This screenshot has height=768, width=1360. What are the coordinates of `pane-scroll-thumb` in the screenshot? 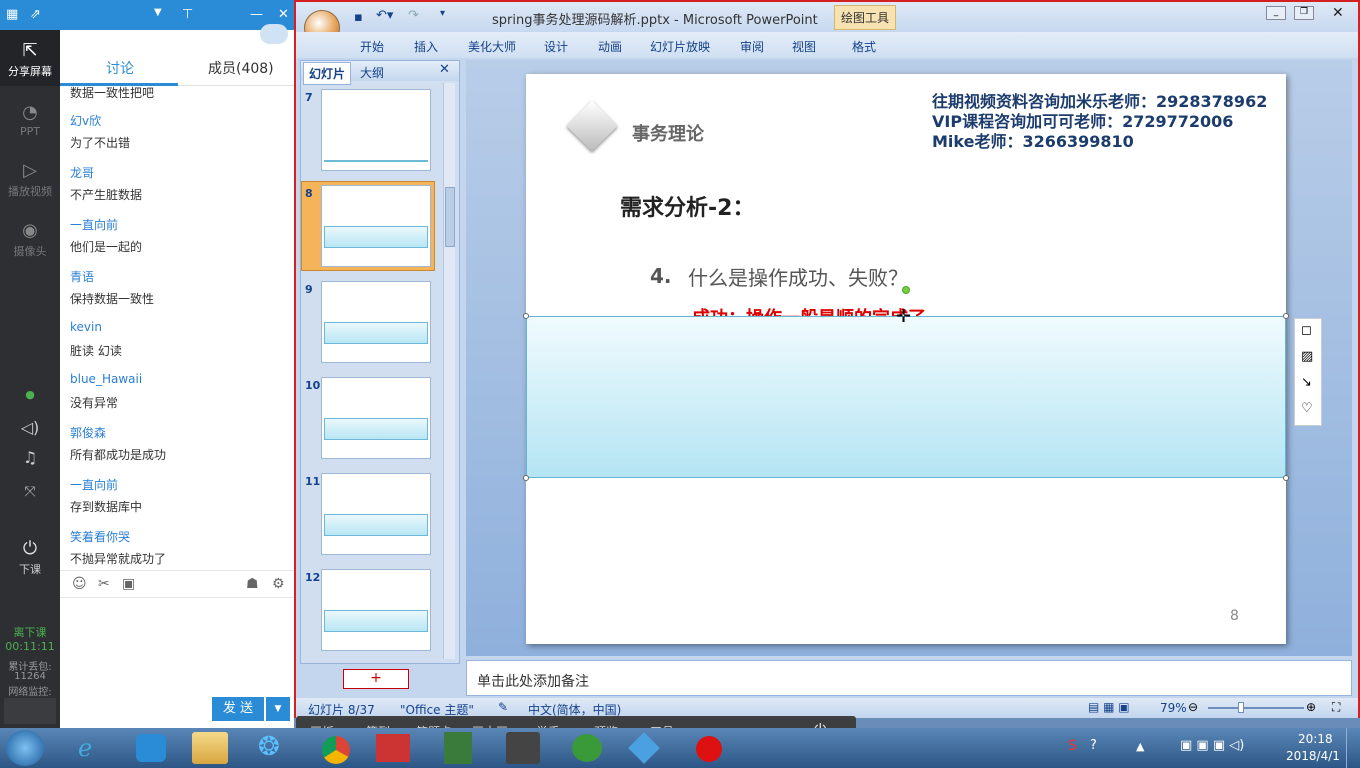 It's located at (450, 217).